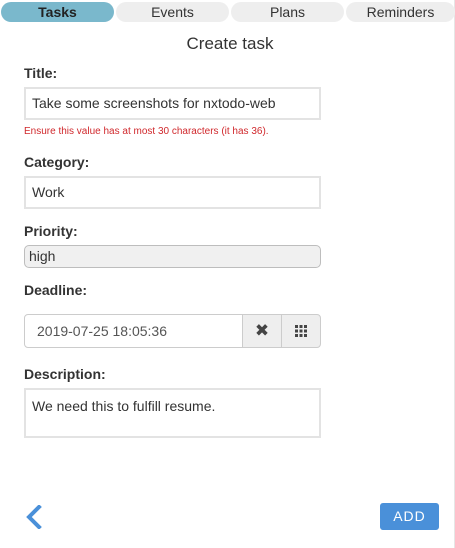 This screenshot has width=455, height=548. What do you see at coordinates (41, 73) in the screenshot?
I see `title-label: Title:` at bounding box center [41, 73].